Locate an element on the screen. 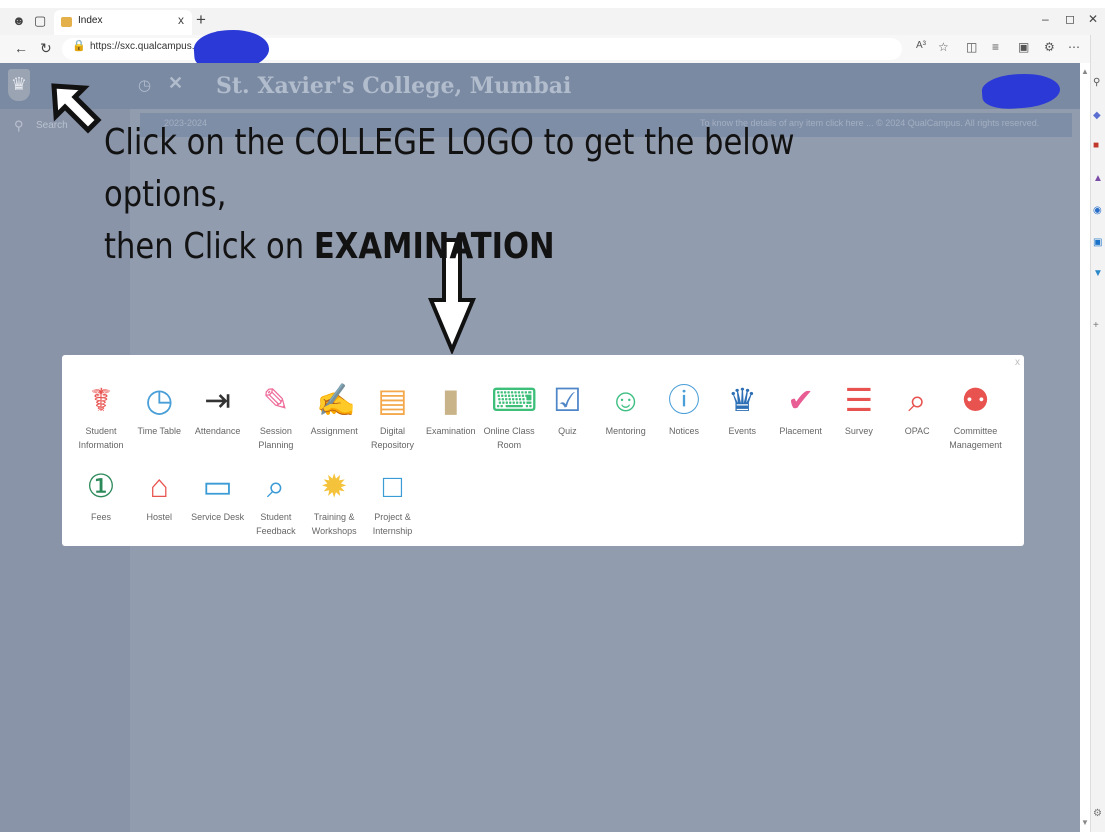 The width and height of the screenshot is (1105, 832). option-session-planning: ✎ Session Planning is located at coordinates (276, 417).